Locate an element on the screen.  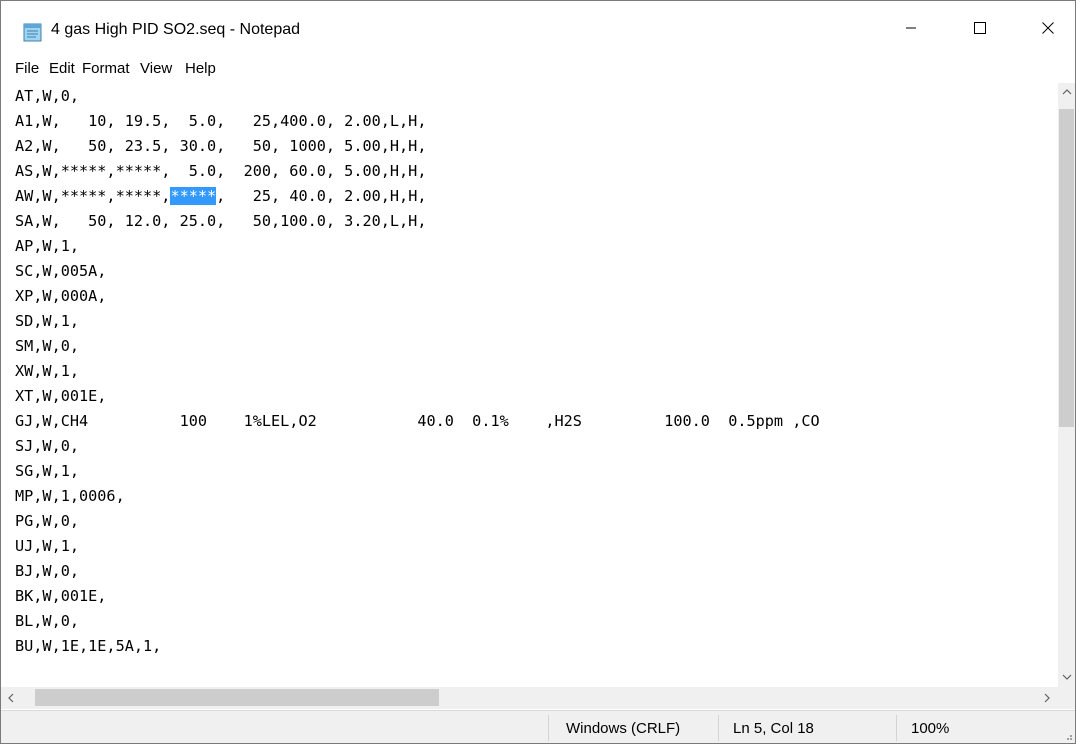
text-line: SJ,W,0, is located at coordinates (47, 446).